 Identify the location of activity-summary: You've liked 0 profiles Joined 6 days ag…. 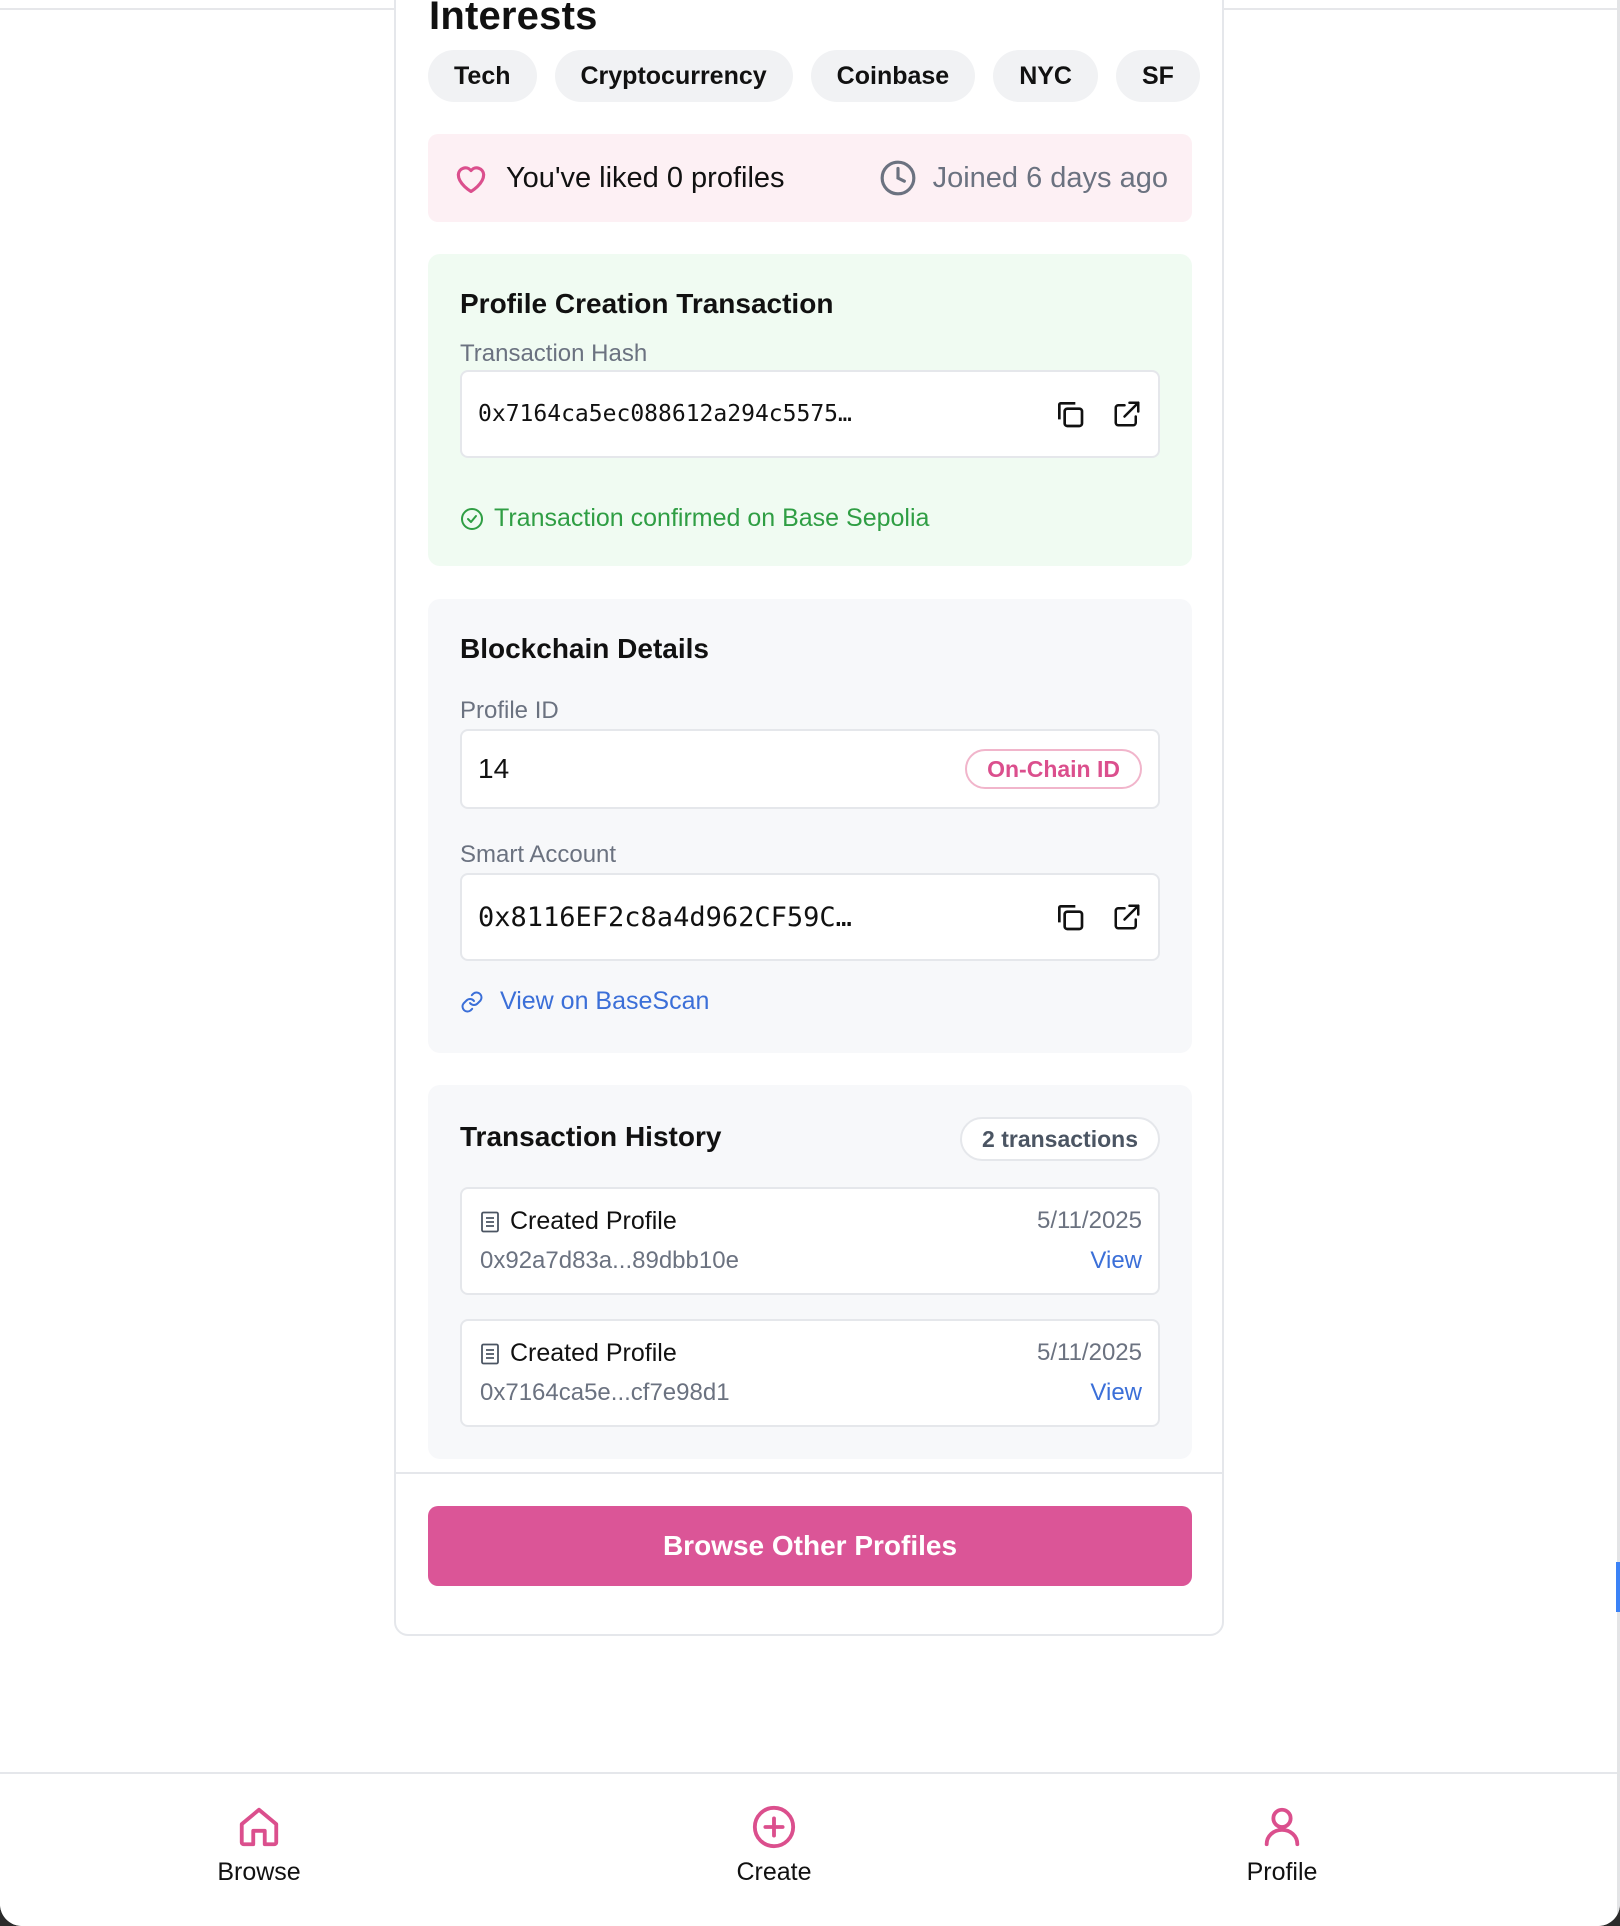
(810, 178).